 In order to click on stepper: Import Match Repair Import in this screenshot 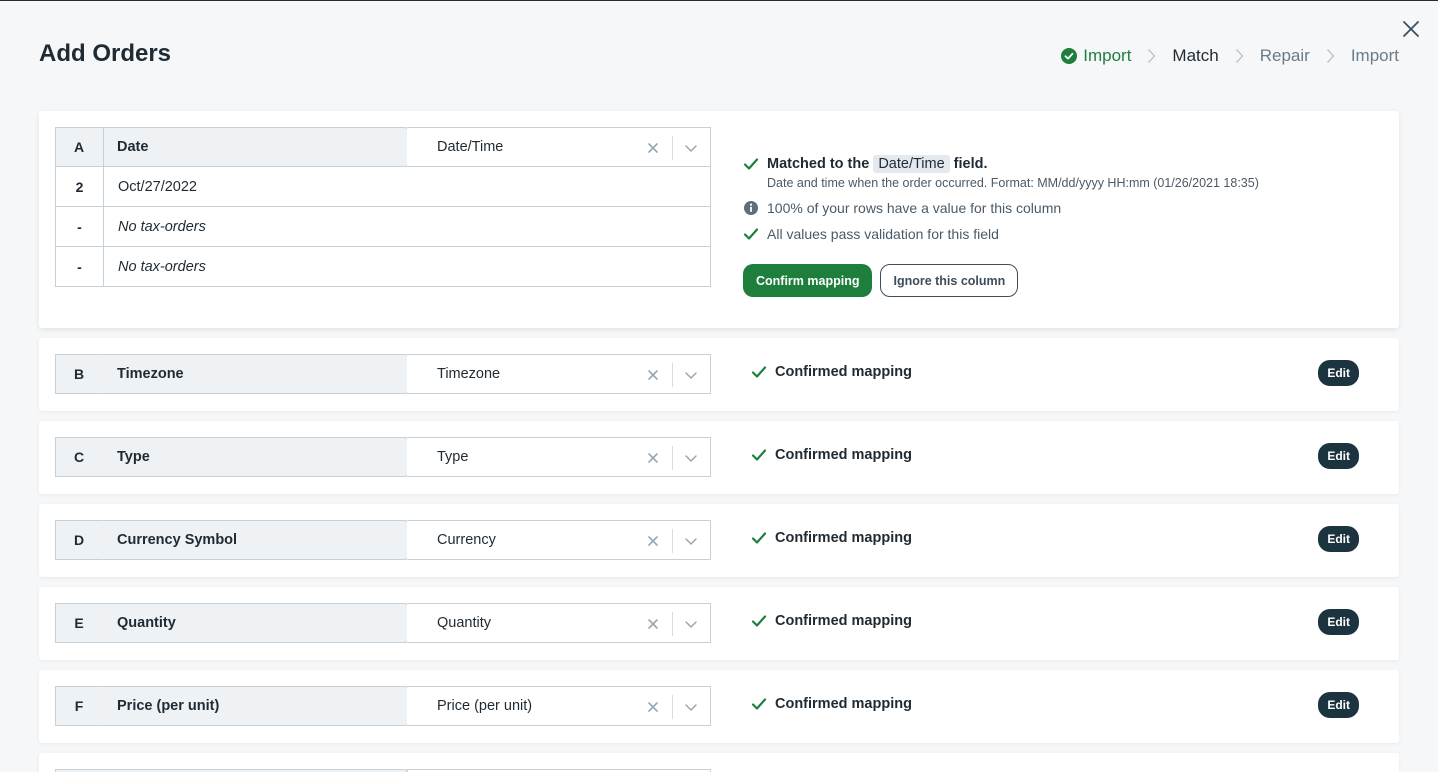, I will do `click(1230, 56)`.